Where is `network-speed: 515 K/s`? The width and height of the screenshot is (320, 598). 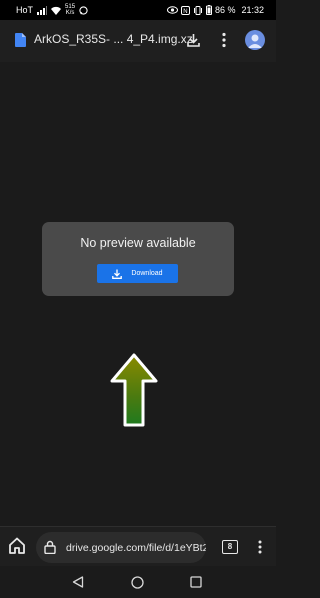 network-speed: 515 K/s is located at coordinates (70, 10).